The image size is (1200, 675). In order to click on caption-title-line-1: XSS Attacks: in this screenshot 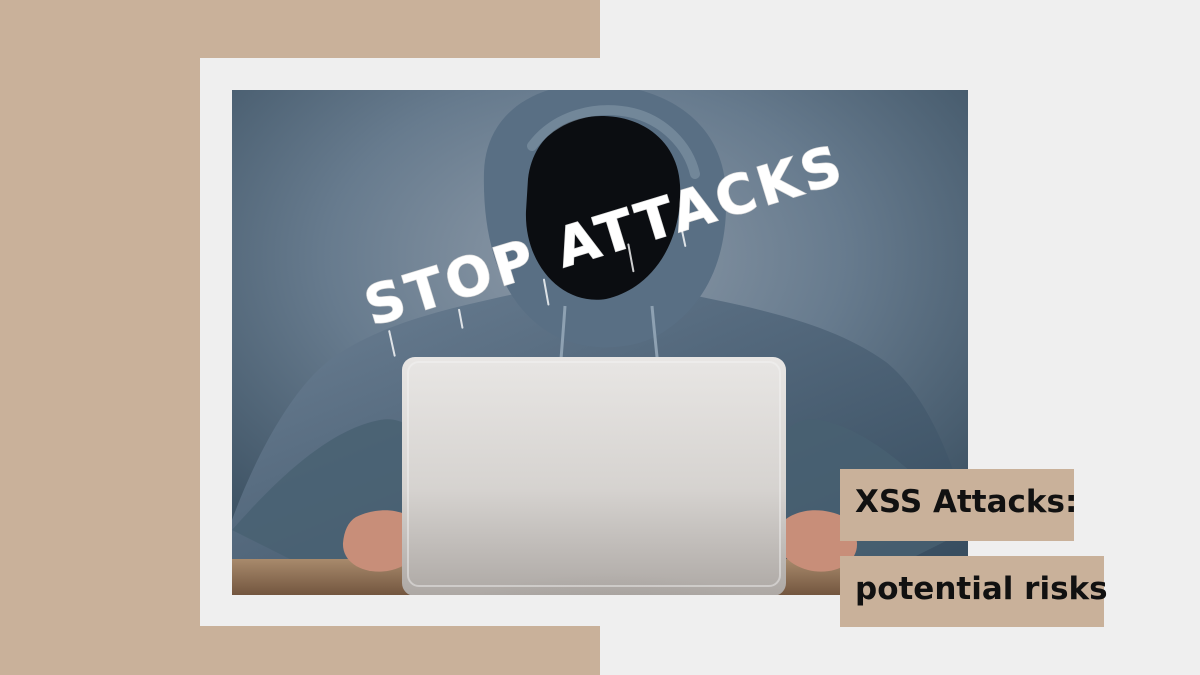, I will do `click(966, 502)`.